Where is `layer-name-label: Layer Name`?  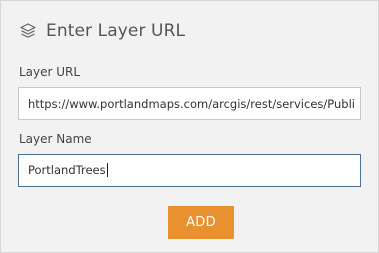 layer-name-label: Layer Name is located at coordinates (55, 139).